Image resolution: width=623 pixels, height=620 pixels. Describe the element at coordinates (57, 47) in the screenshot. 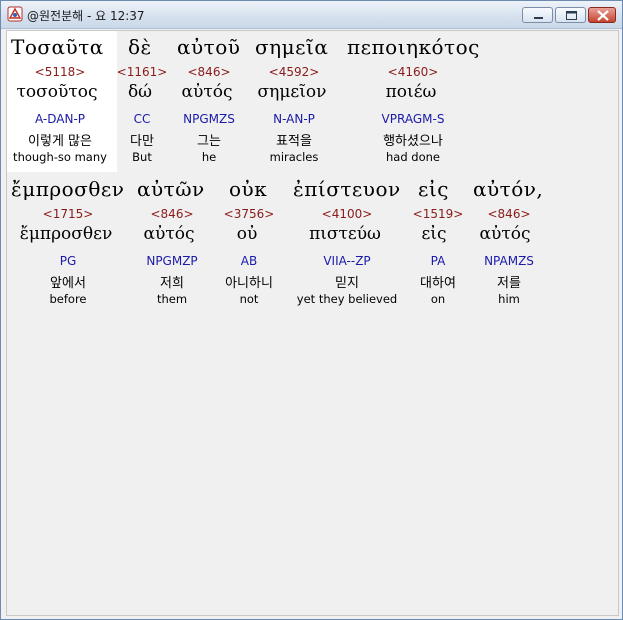

I see `greek-word: Τοσαῦτα` at that location.